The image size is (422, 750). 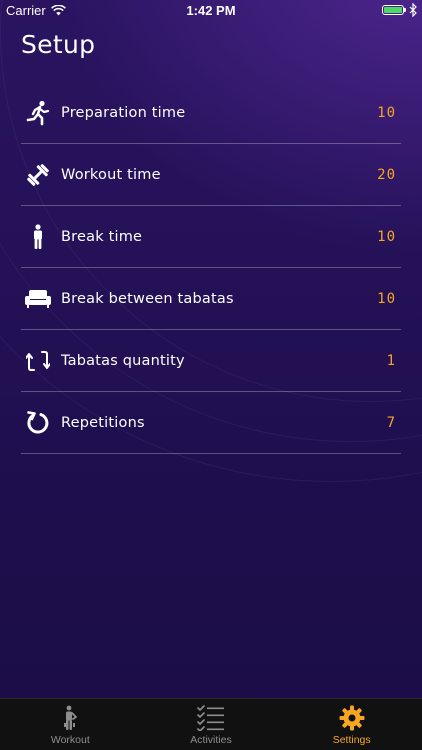 What do you see at coordinates (211, 740) in the screenshot?
I see `tab-label: Activities` at bounding box center [211, 740].